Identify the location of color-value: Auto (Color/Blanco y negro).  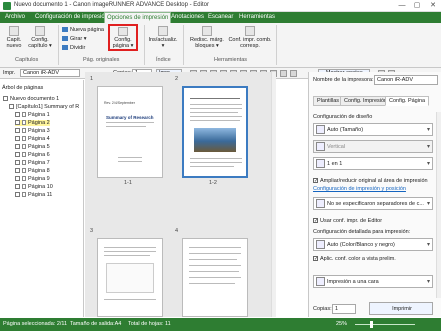
(361, 245).